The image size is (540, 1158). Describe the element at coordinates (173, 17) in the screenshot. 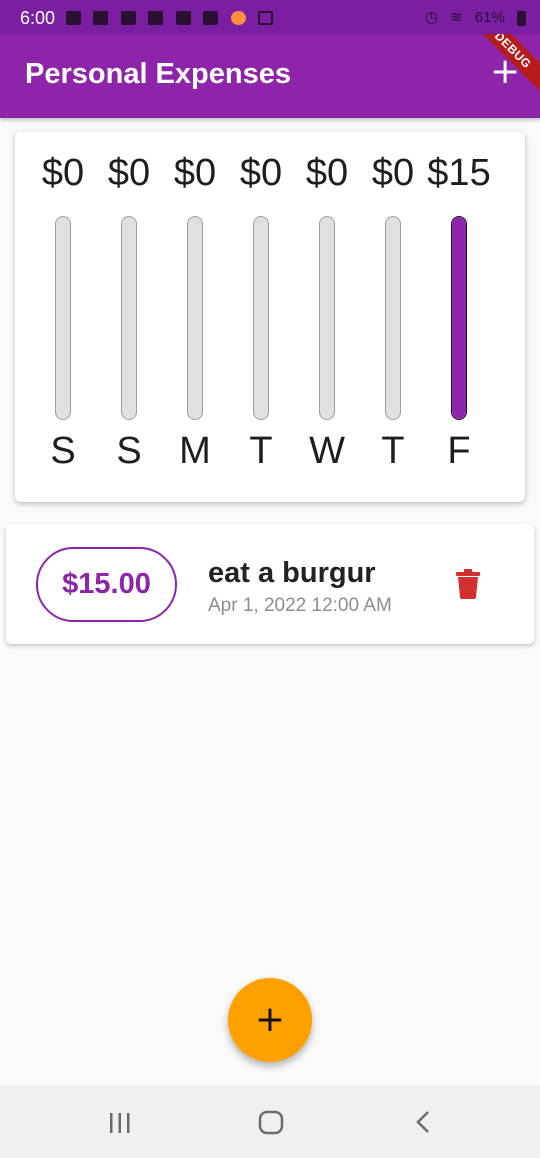

I see `notification-icons` at that location.